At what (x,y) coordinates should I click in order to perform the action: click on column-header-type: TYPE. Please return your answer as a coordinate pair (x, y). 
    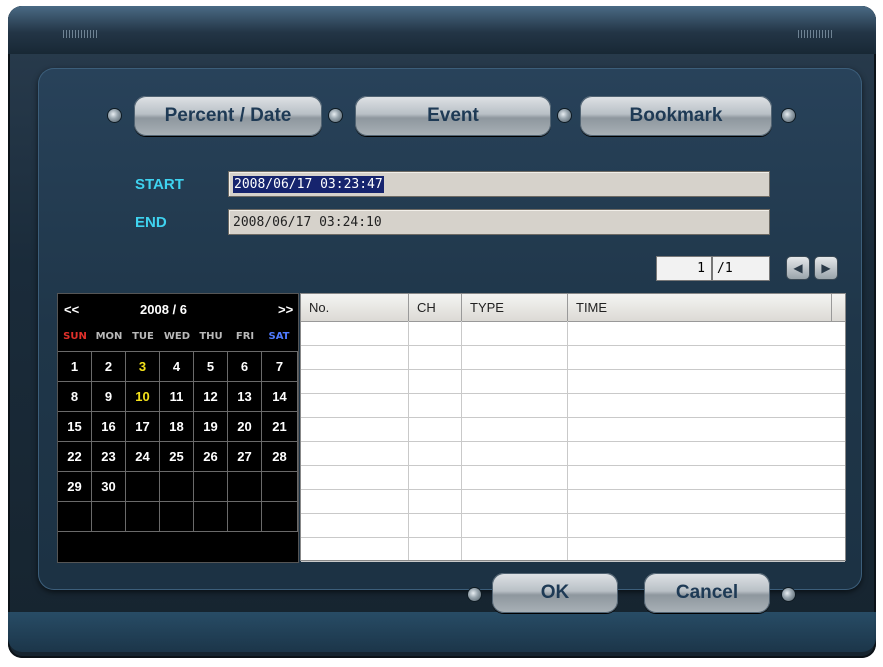
    Looking at the image, I should click on (515, 307).